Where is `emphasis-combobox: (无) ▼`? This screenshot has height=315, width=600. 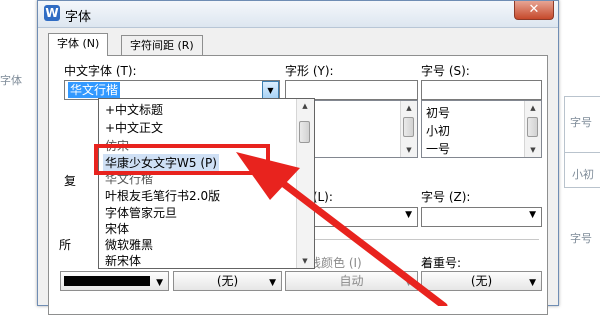
emphasis-combobox: (无) ▼ is located at coordinates (481, 281).